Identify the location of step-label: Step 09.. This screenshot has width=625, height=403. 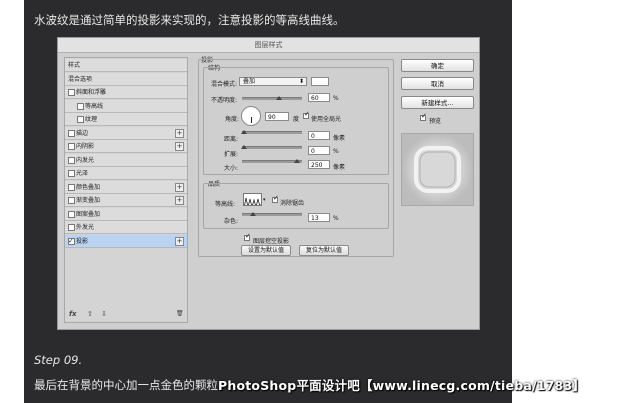
(58, 360).